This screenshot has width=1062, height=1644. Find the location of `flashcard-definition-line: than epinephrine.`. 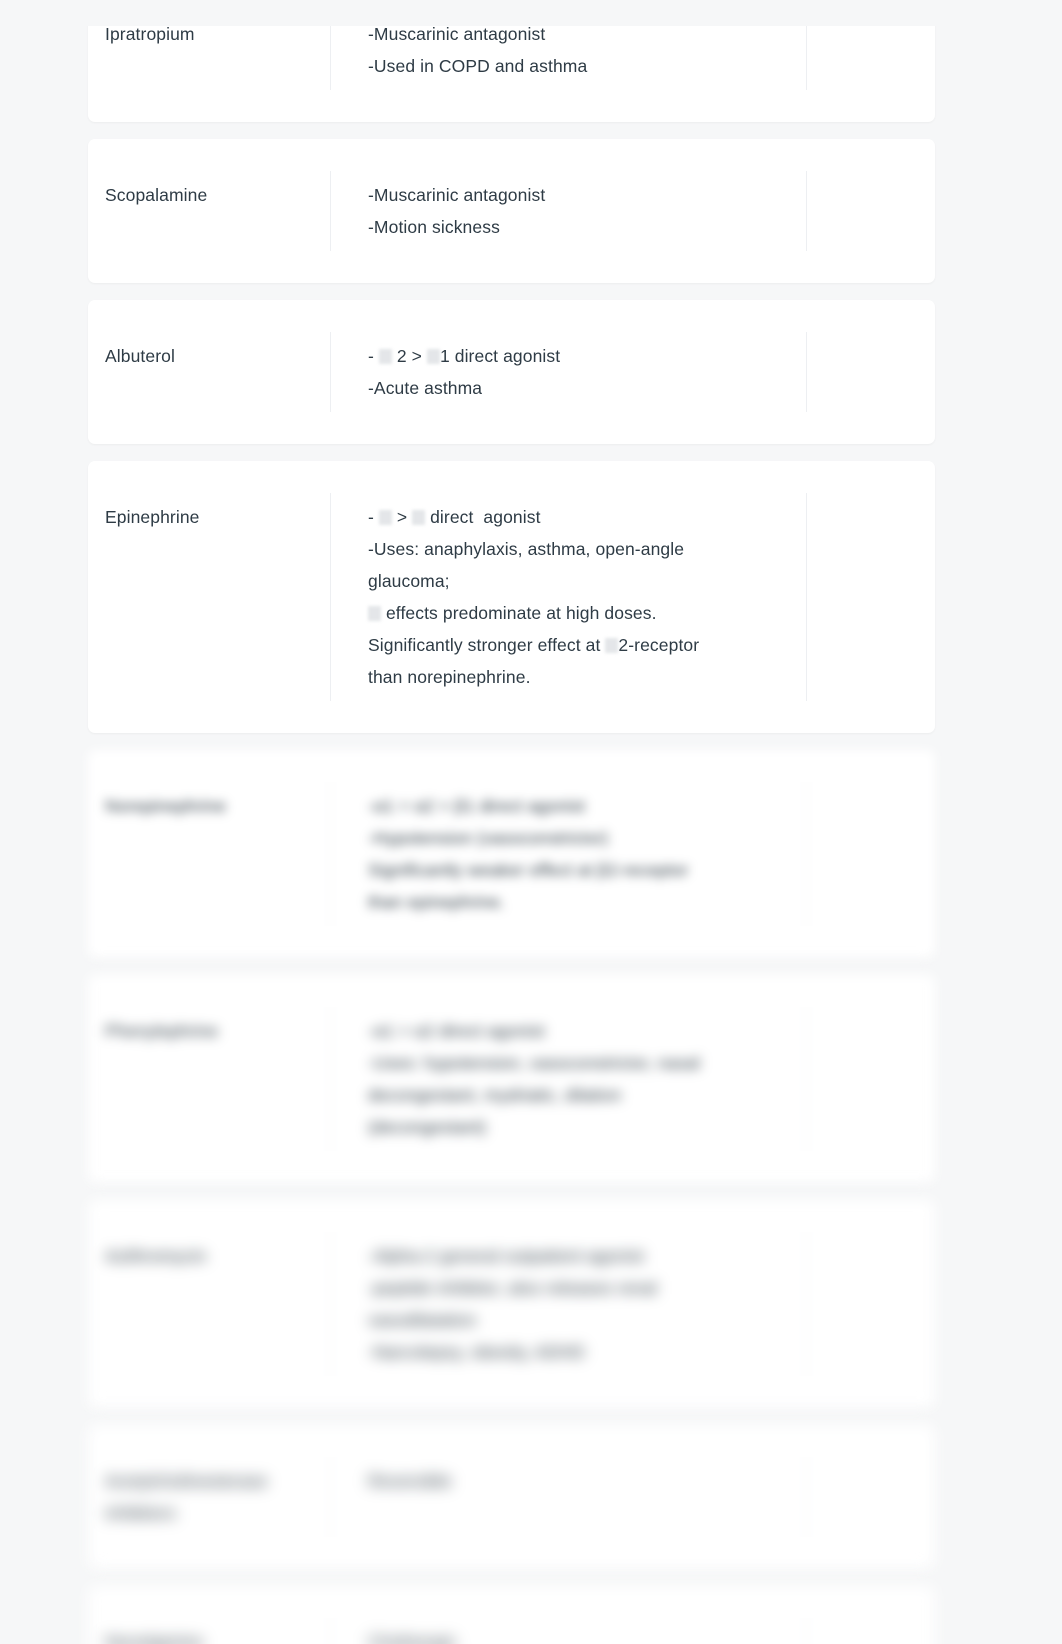

flashcard-definition-line: than epinephrine. is located at coordinates (436, 902).